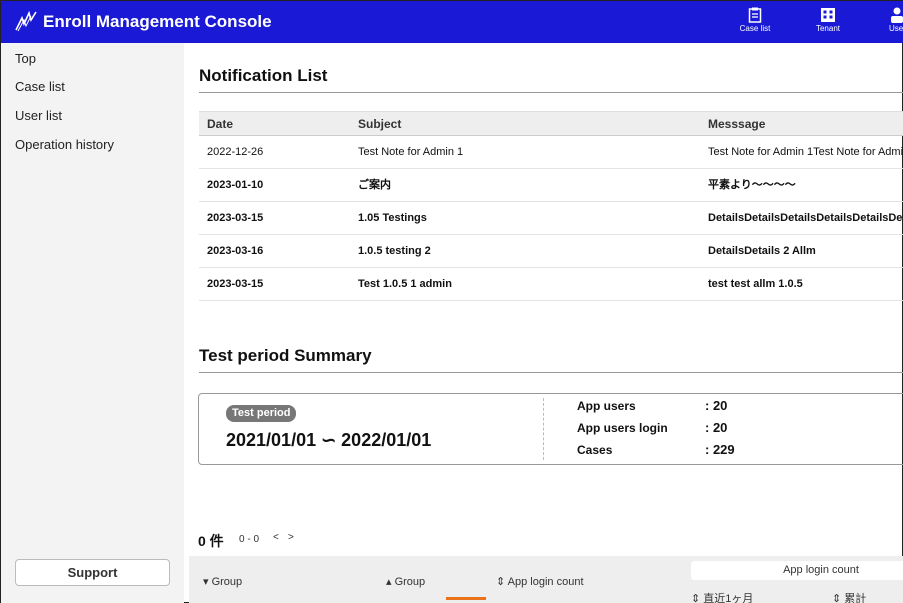 The image size is (903, 603). I want to click on column-header-subject: Subject, so click(380, 124).